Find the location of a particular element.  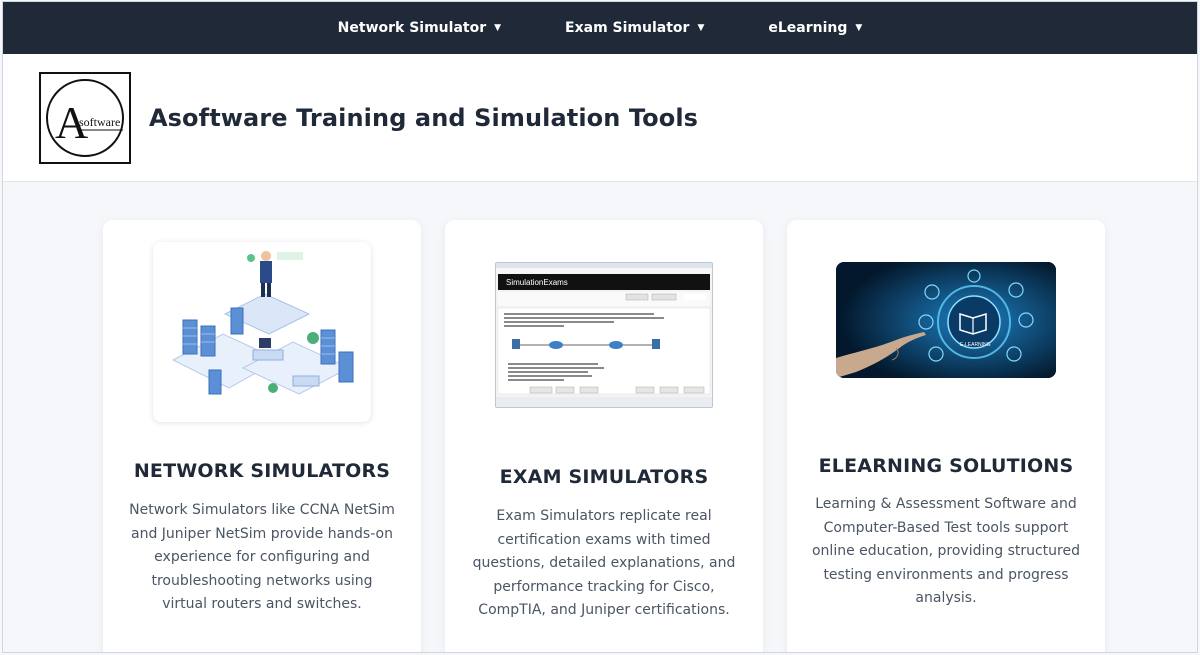

nav-elearning: eLearning ▼ is located at coordinates (815, 28).